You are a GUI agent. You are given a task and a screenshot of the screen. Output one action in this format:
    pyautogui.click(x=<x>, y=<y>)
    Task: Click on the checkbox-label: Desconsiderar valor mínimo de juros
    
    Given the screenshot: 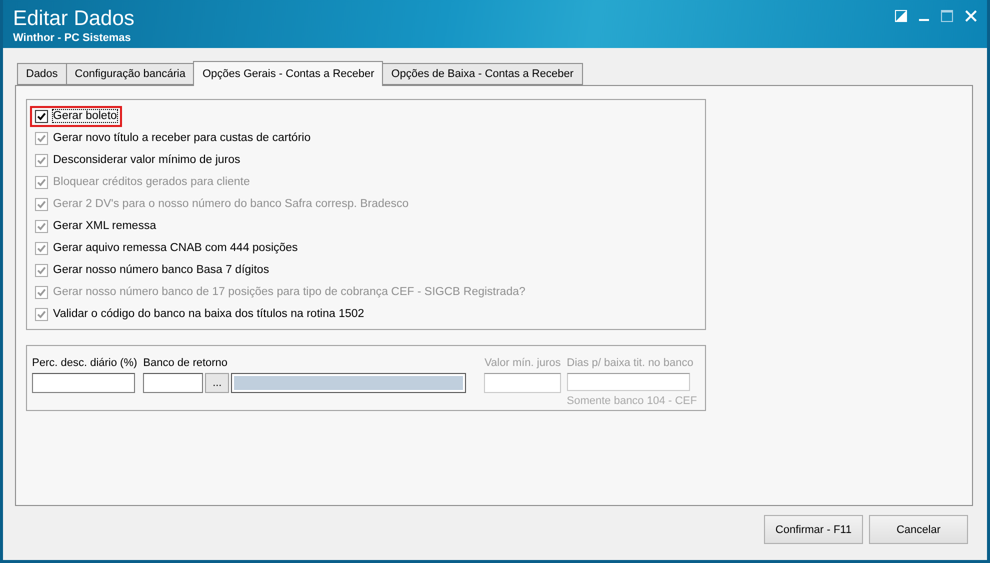 What is the action you would take?
    pyautogui.click(x=146, y=160)
    